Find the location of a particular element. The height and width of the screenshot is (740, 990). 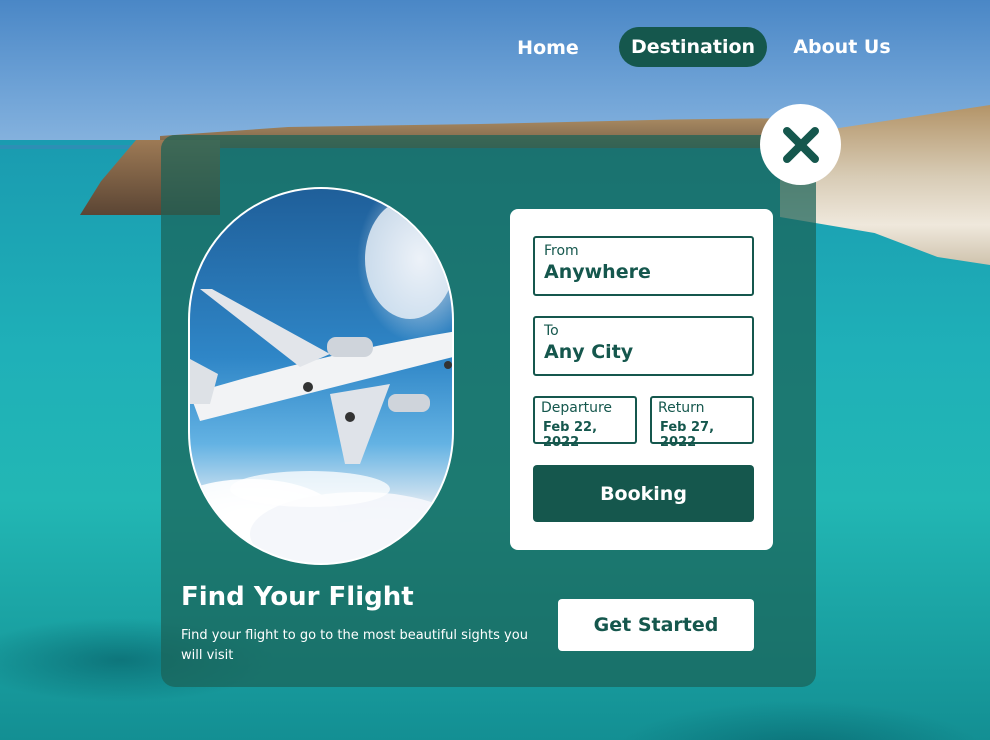

from-field: From Anywhere is located at coordinates (643, 266).